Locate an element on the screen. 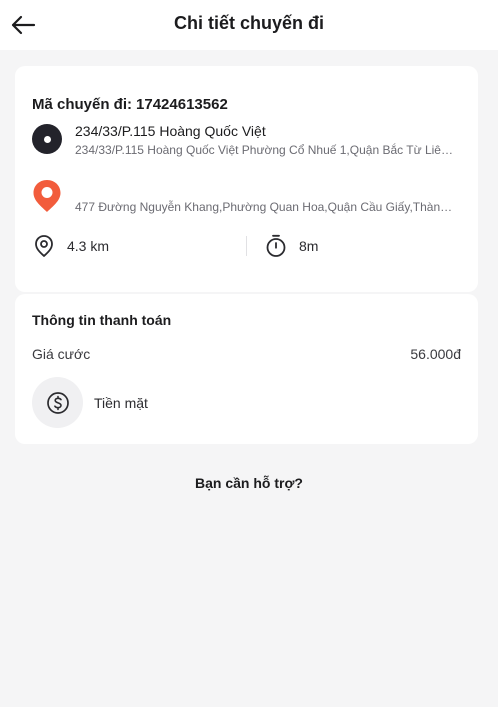 This screenshot has width=498, height=707. payment-section-title: Thông tin thanh toán is located at coordinates (102, 320).